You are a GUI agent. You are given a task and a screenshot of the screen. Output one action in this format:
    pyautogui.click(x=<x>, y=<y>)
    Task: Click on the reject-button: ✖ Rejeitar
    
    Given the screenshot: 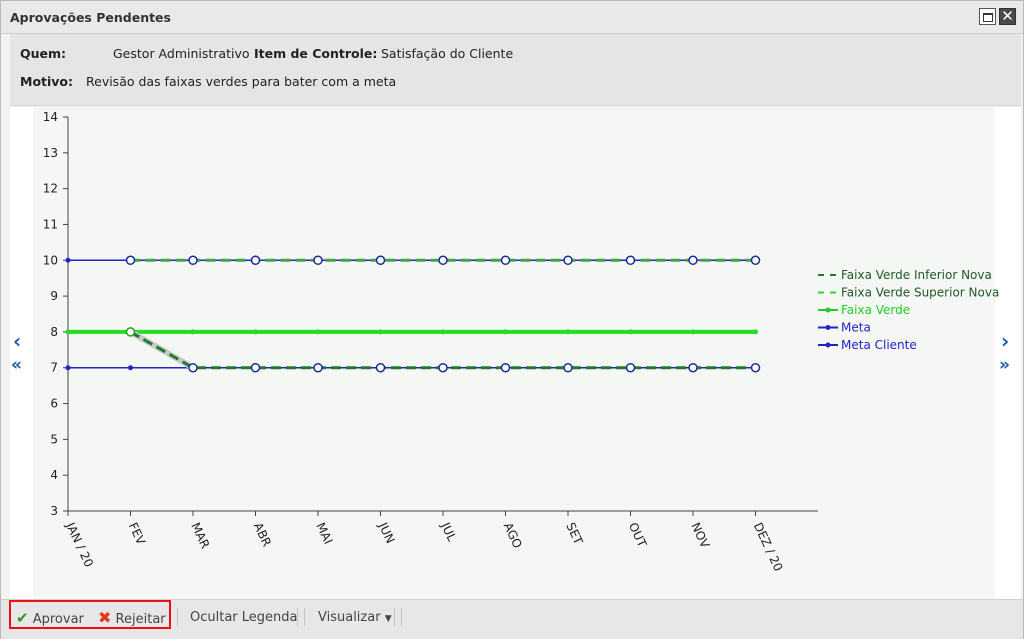 What is the action you would take?
    pyautogui.click(x=132, y=618)
    